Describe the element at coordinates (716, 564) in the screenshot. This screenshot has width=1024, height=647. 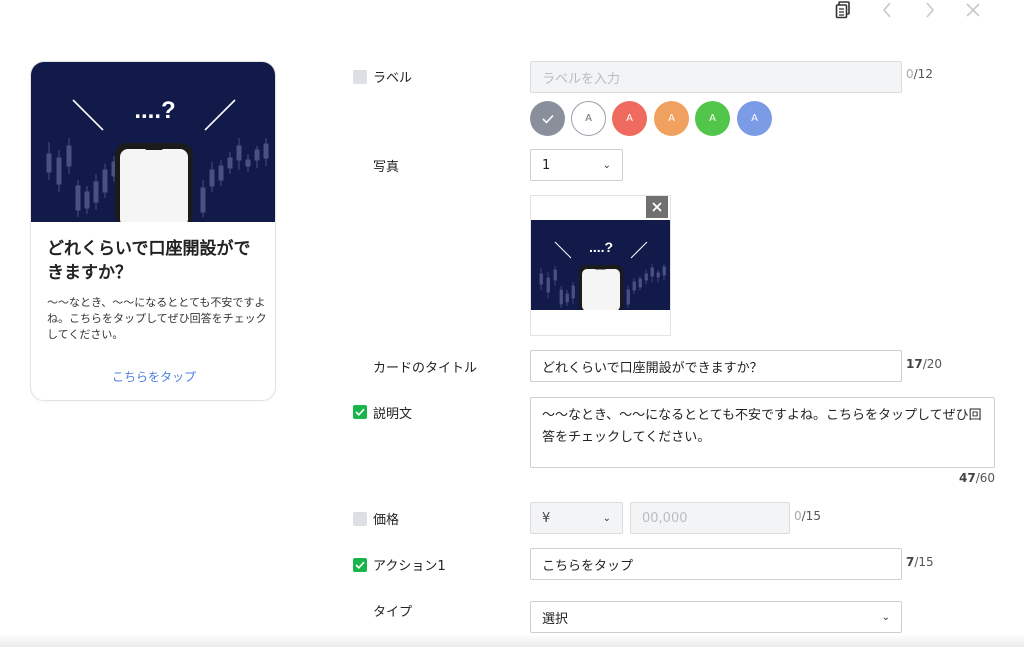
I see `action1-input: こちらをタップ` at that location.